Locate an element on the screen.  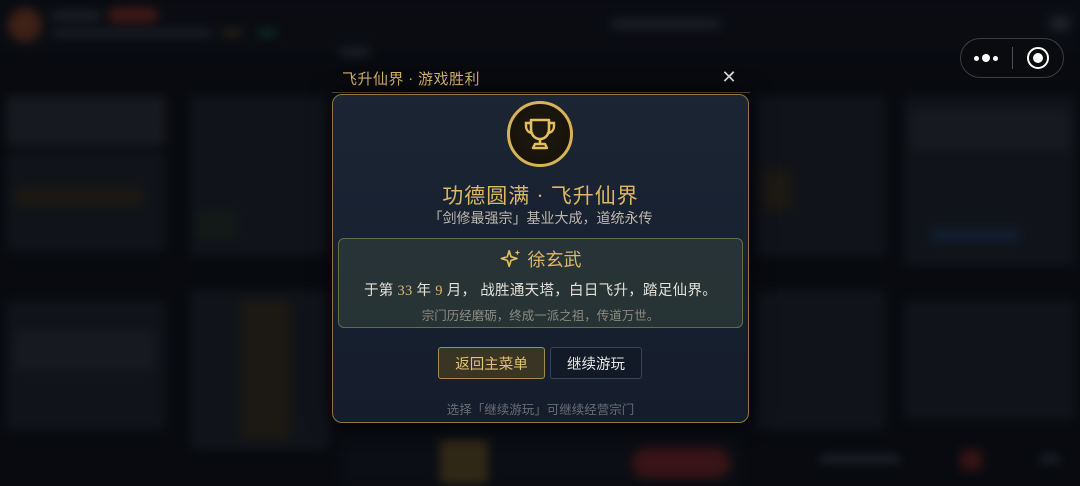
continue-hint: 选择「继续游玩」可继续经营宗门 is located at coordinates (540, 410).